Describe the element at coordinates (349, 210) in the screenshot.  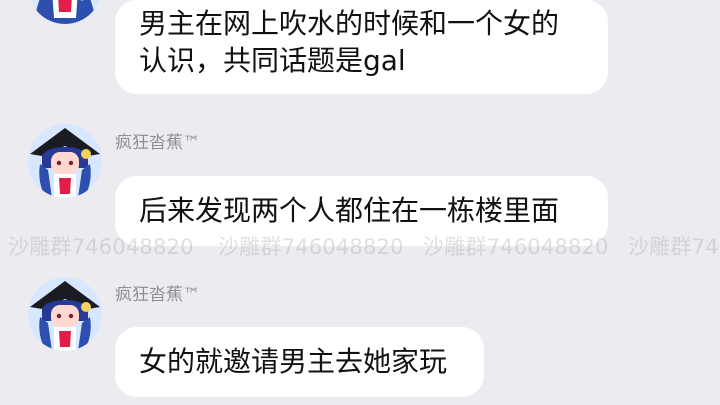
I see `message-text-line: 后来发现两个人都住在一栋楼里面` at that location.